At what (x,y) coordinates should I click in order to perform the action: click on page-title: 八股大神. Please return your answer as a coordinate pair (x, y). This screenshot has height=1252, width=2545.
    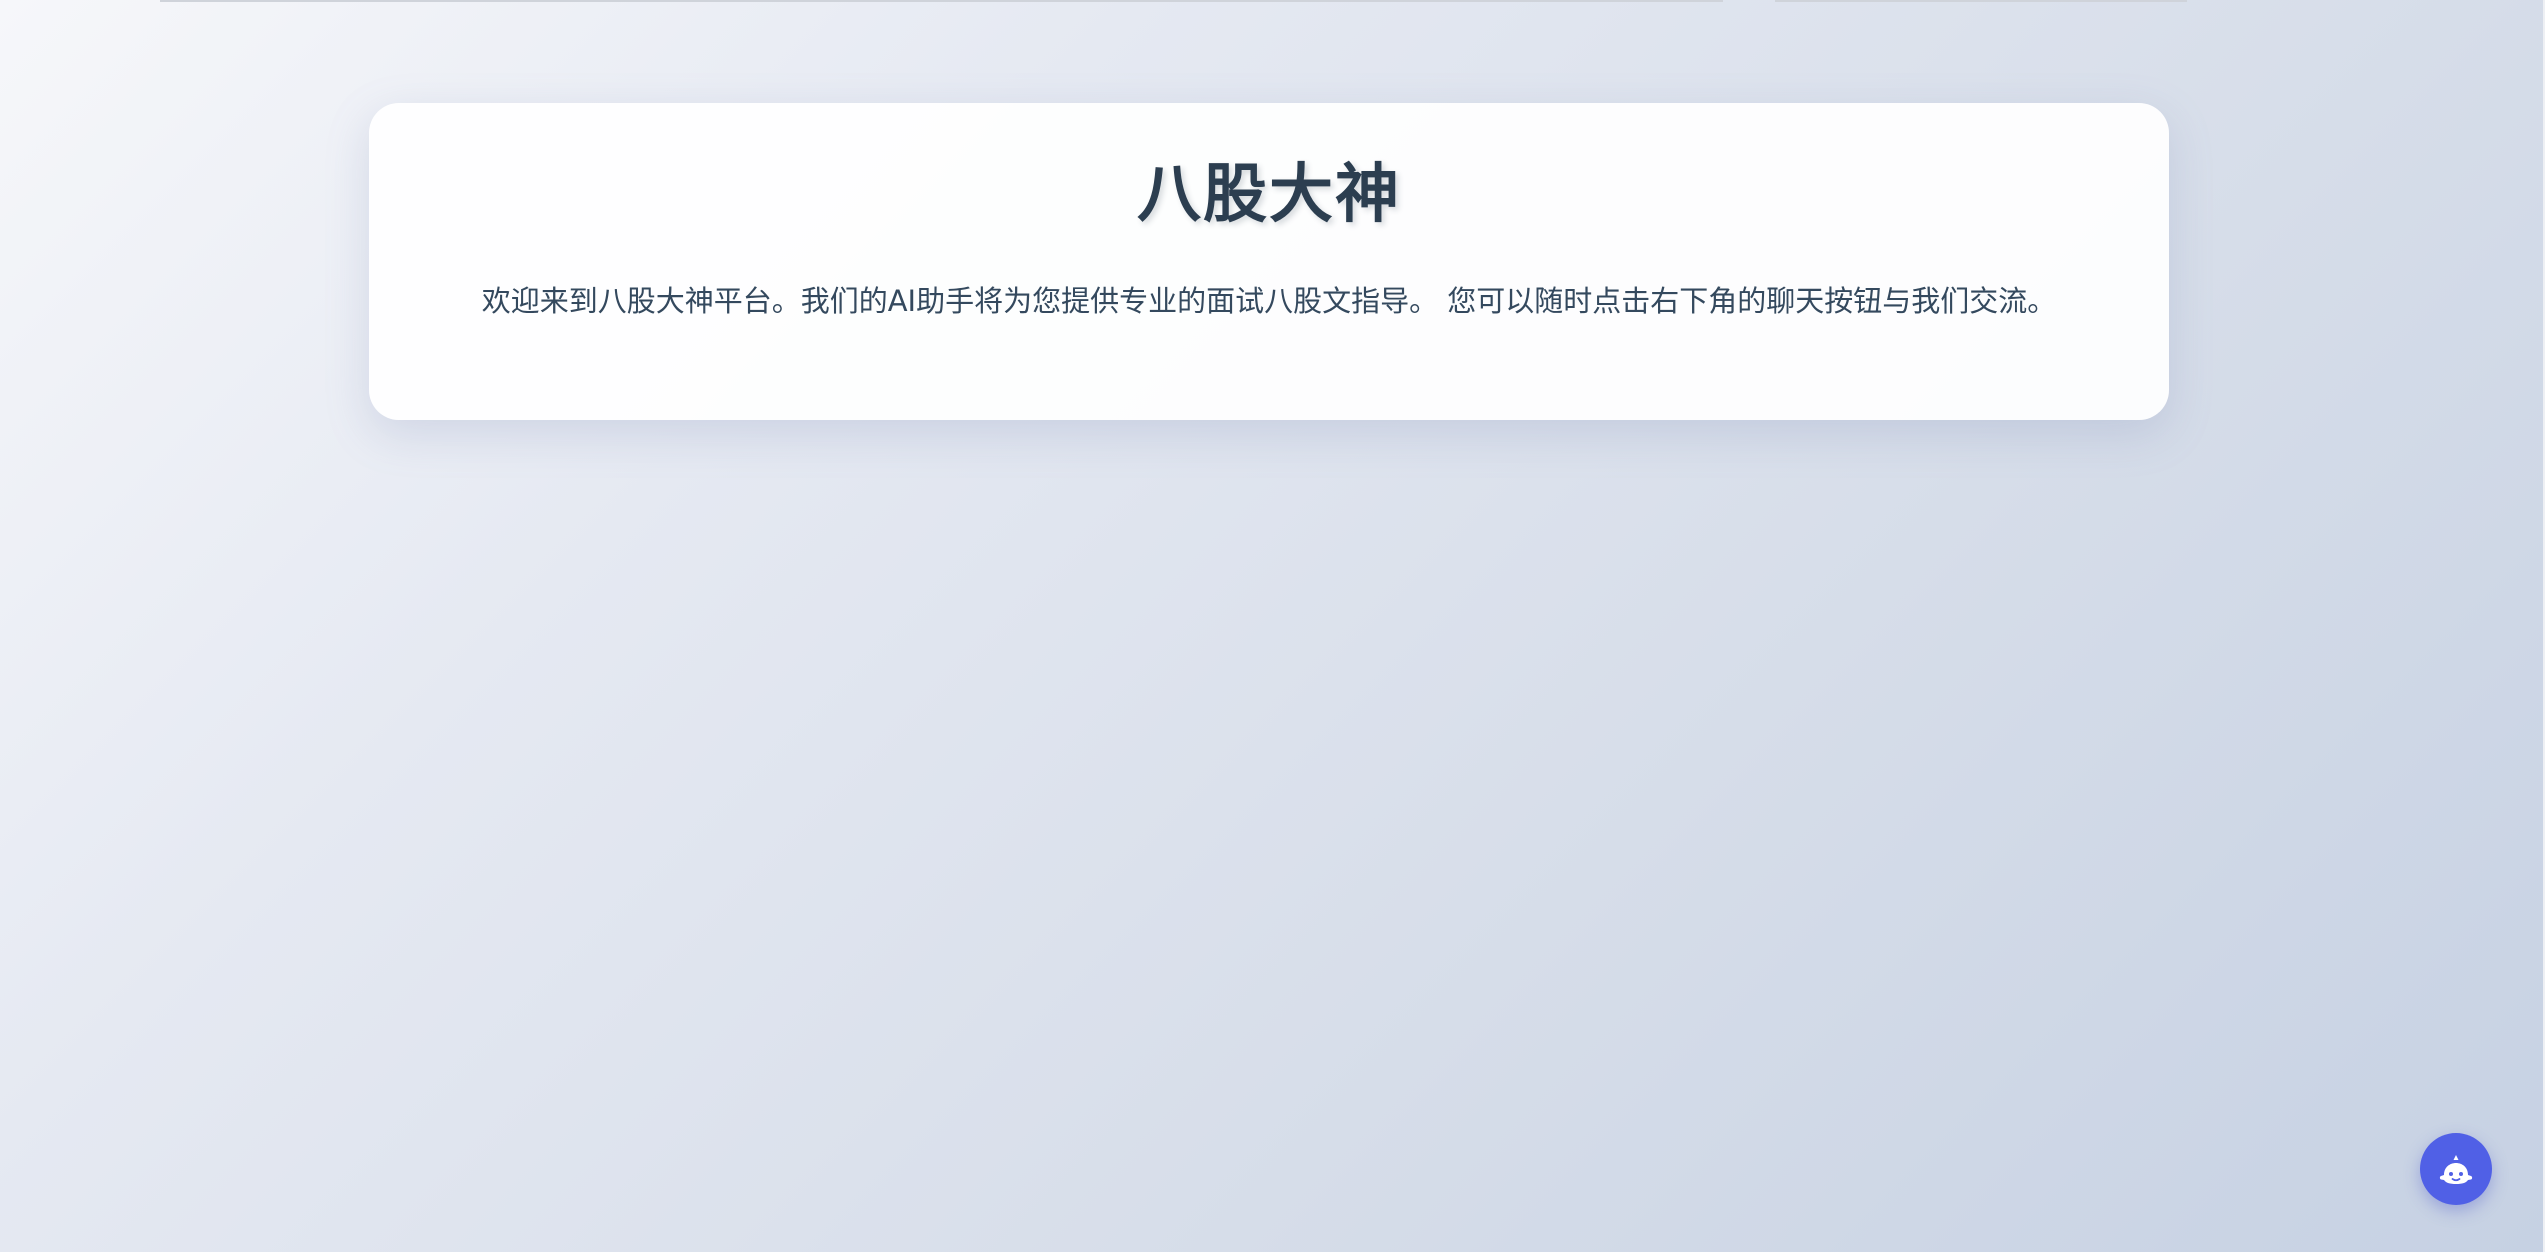
    Looking at the image, I should click on (1269, 195).